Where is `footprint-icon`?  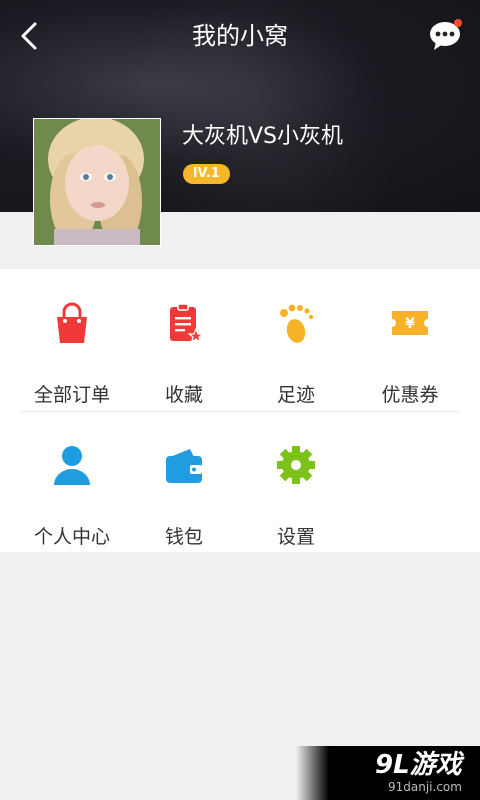 footprint-icon is located at coordinates (297, 323).